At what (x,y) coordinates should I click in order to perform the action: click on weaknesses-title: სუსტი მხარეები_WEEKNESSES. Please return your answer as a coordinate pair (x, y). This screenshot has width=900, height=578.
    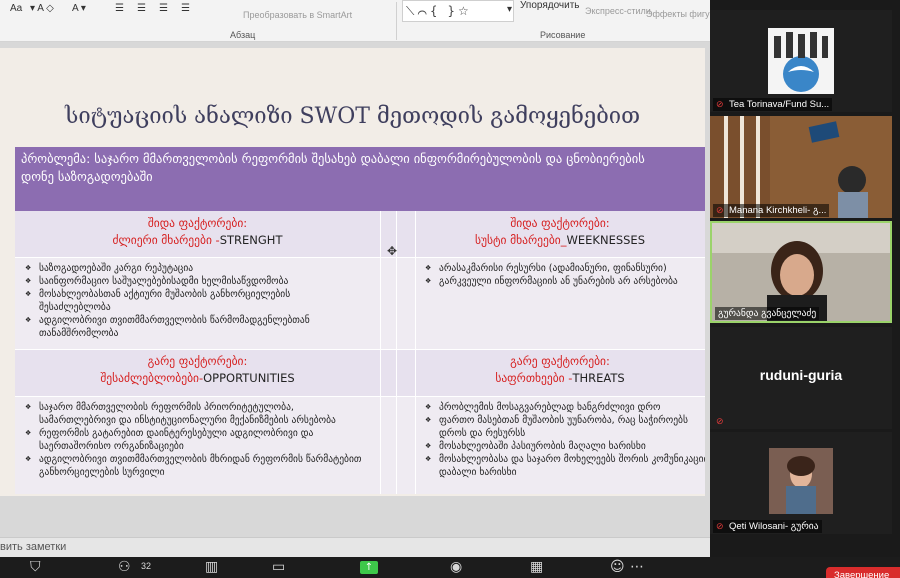
    Looking at the image, I should click on (560, 240).